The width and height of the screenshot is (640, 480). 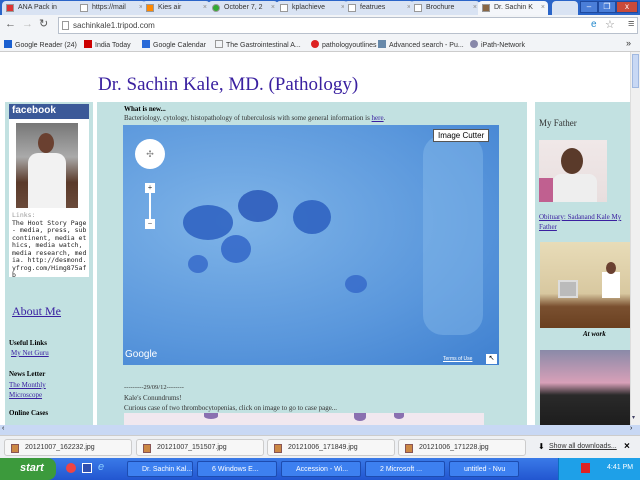 I want to click on bookmark: India Today, so click(x=107, y=44).